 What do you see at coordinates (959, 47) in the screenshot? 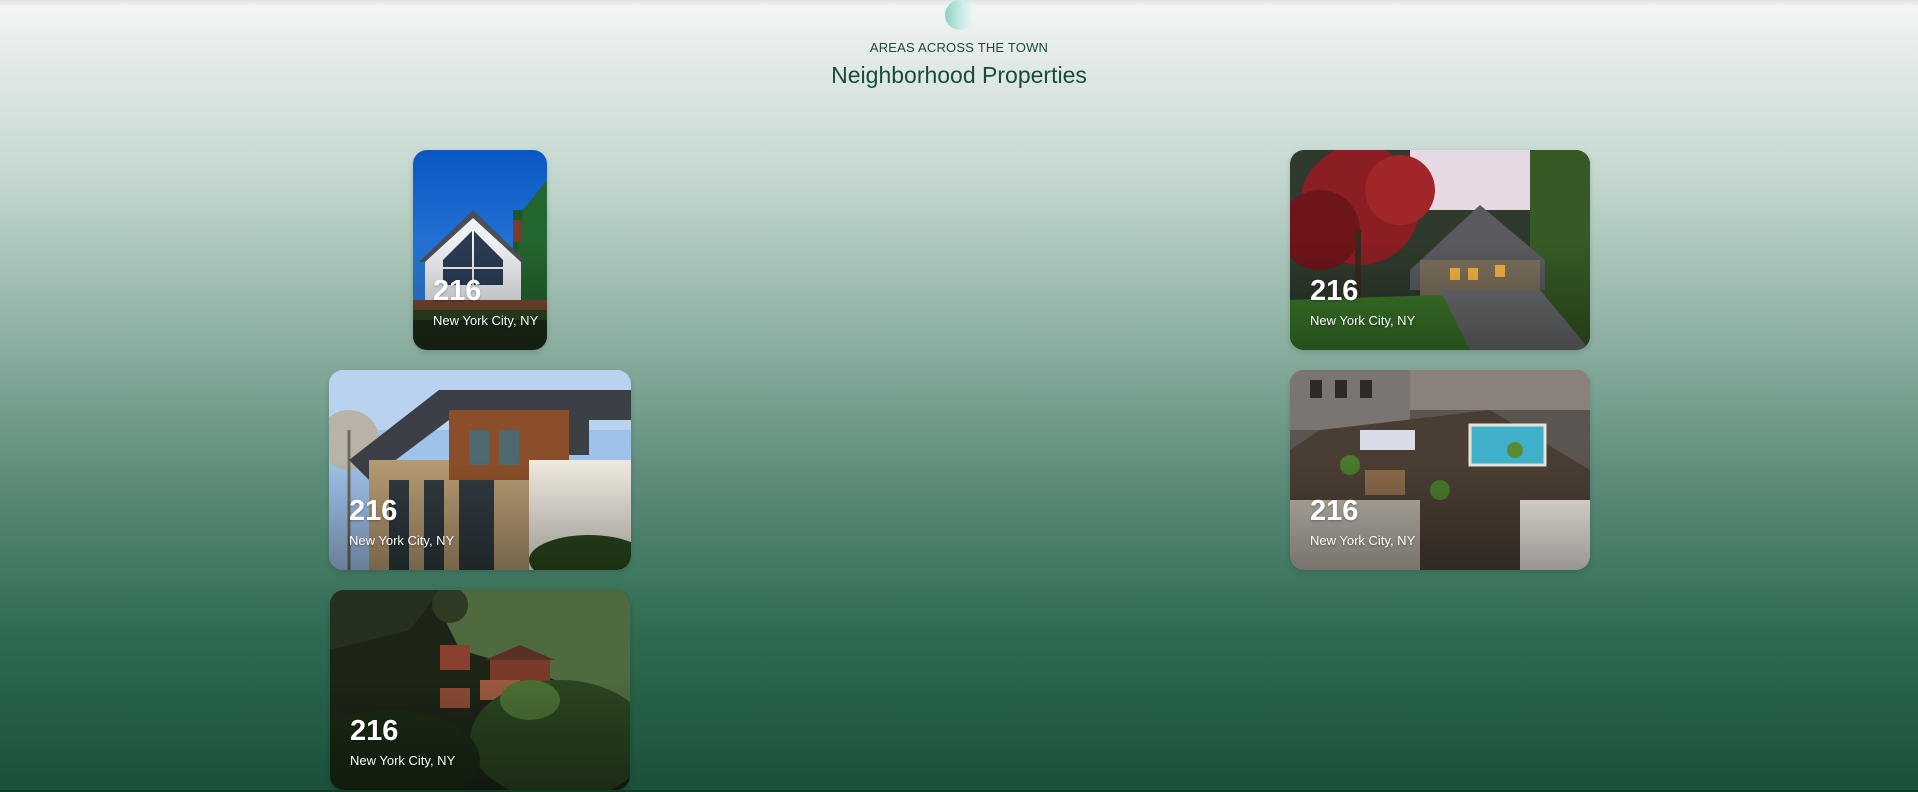
I see `section-eyebrow: AREAS ACROSS THE TOWN` at bounding box center [959, 47].